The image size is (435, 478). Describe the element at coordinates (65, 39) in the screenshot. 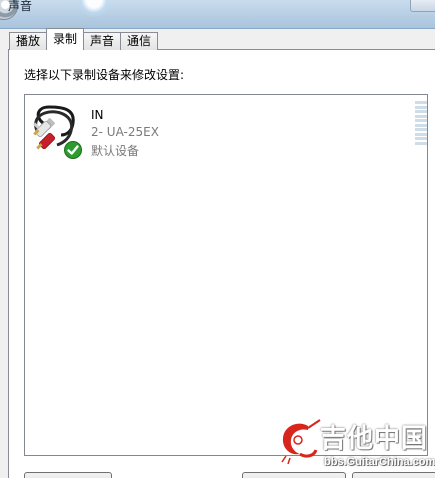

I see `tab-recording: 录制` at that location.